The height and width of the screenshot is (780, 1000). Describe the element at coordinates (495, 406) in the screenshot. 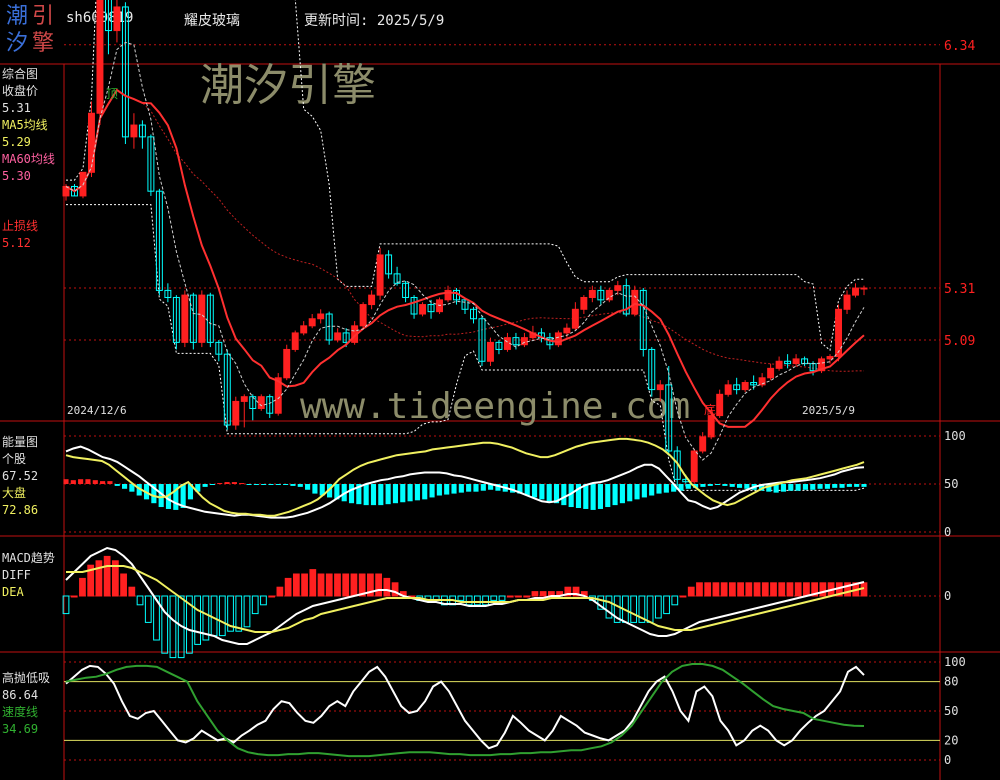

I see `watermark-url: www.tideengine.com` at that location.